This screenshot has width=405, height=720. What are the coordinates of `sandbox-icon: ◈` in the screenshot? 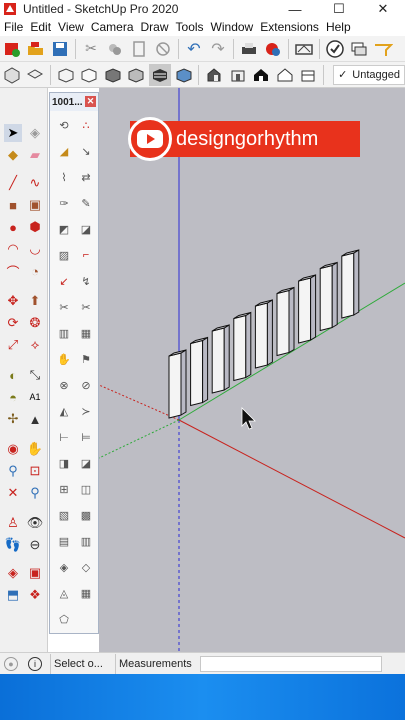 It's located at (13, 573).